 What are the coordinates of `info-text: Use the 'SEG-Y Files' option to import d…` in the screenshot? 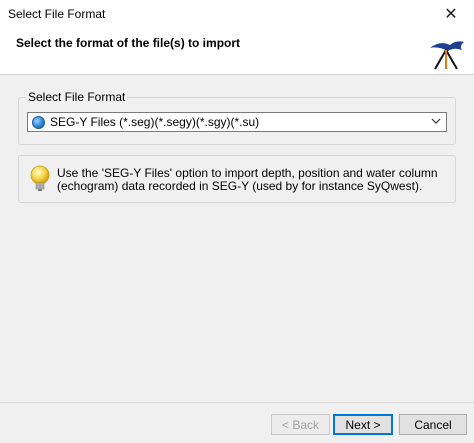 It's located at (247, 179).